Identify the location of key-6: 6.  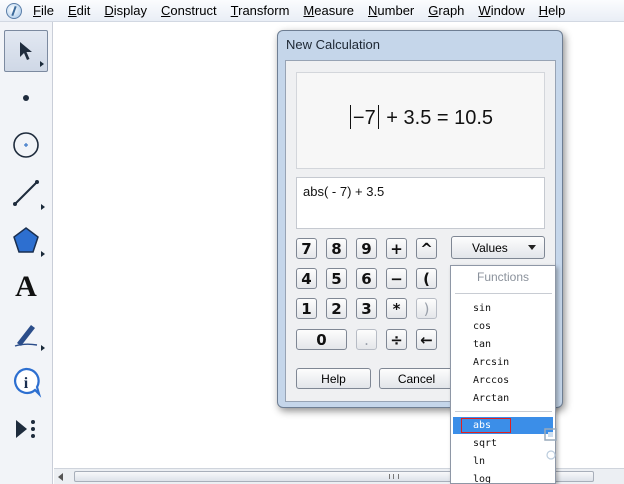
(366, 278).